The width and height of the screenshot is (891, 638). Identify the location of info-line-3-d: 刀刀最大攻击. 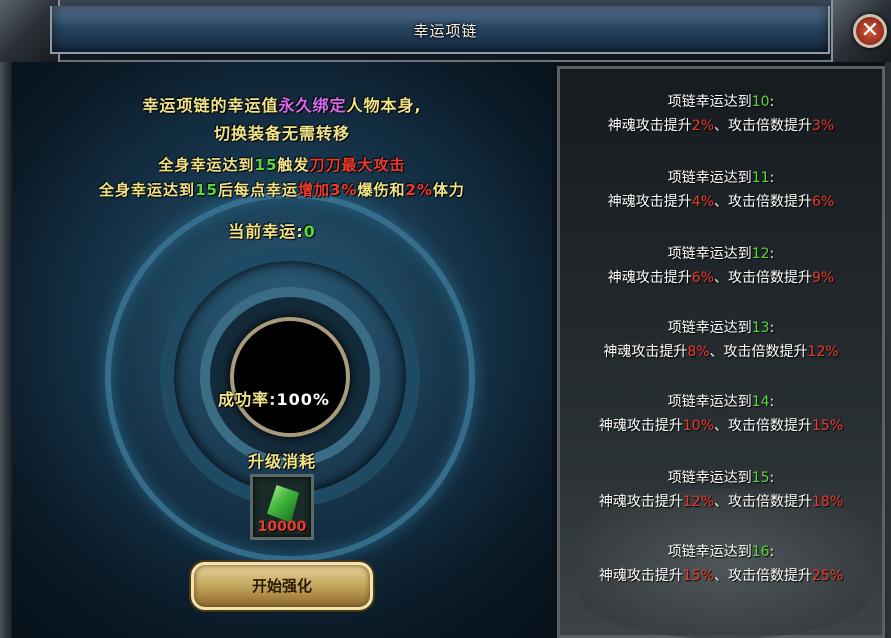
(357, 165).